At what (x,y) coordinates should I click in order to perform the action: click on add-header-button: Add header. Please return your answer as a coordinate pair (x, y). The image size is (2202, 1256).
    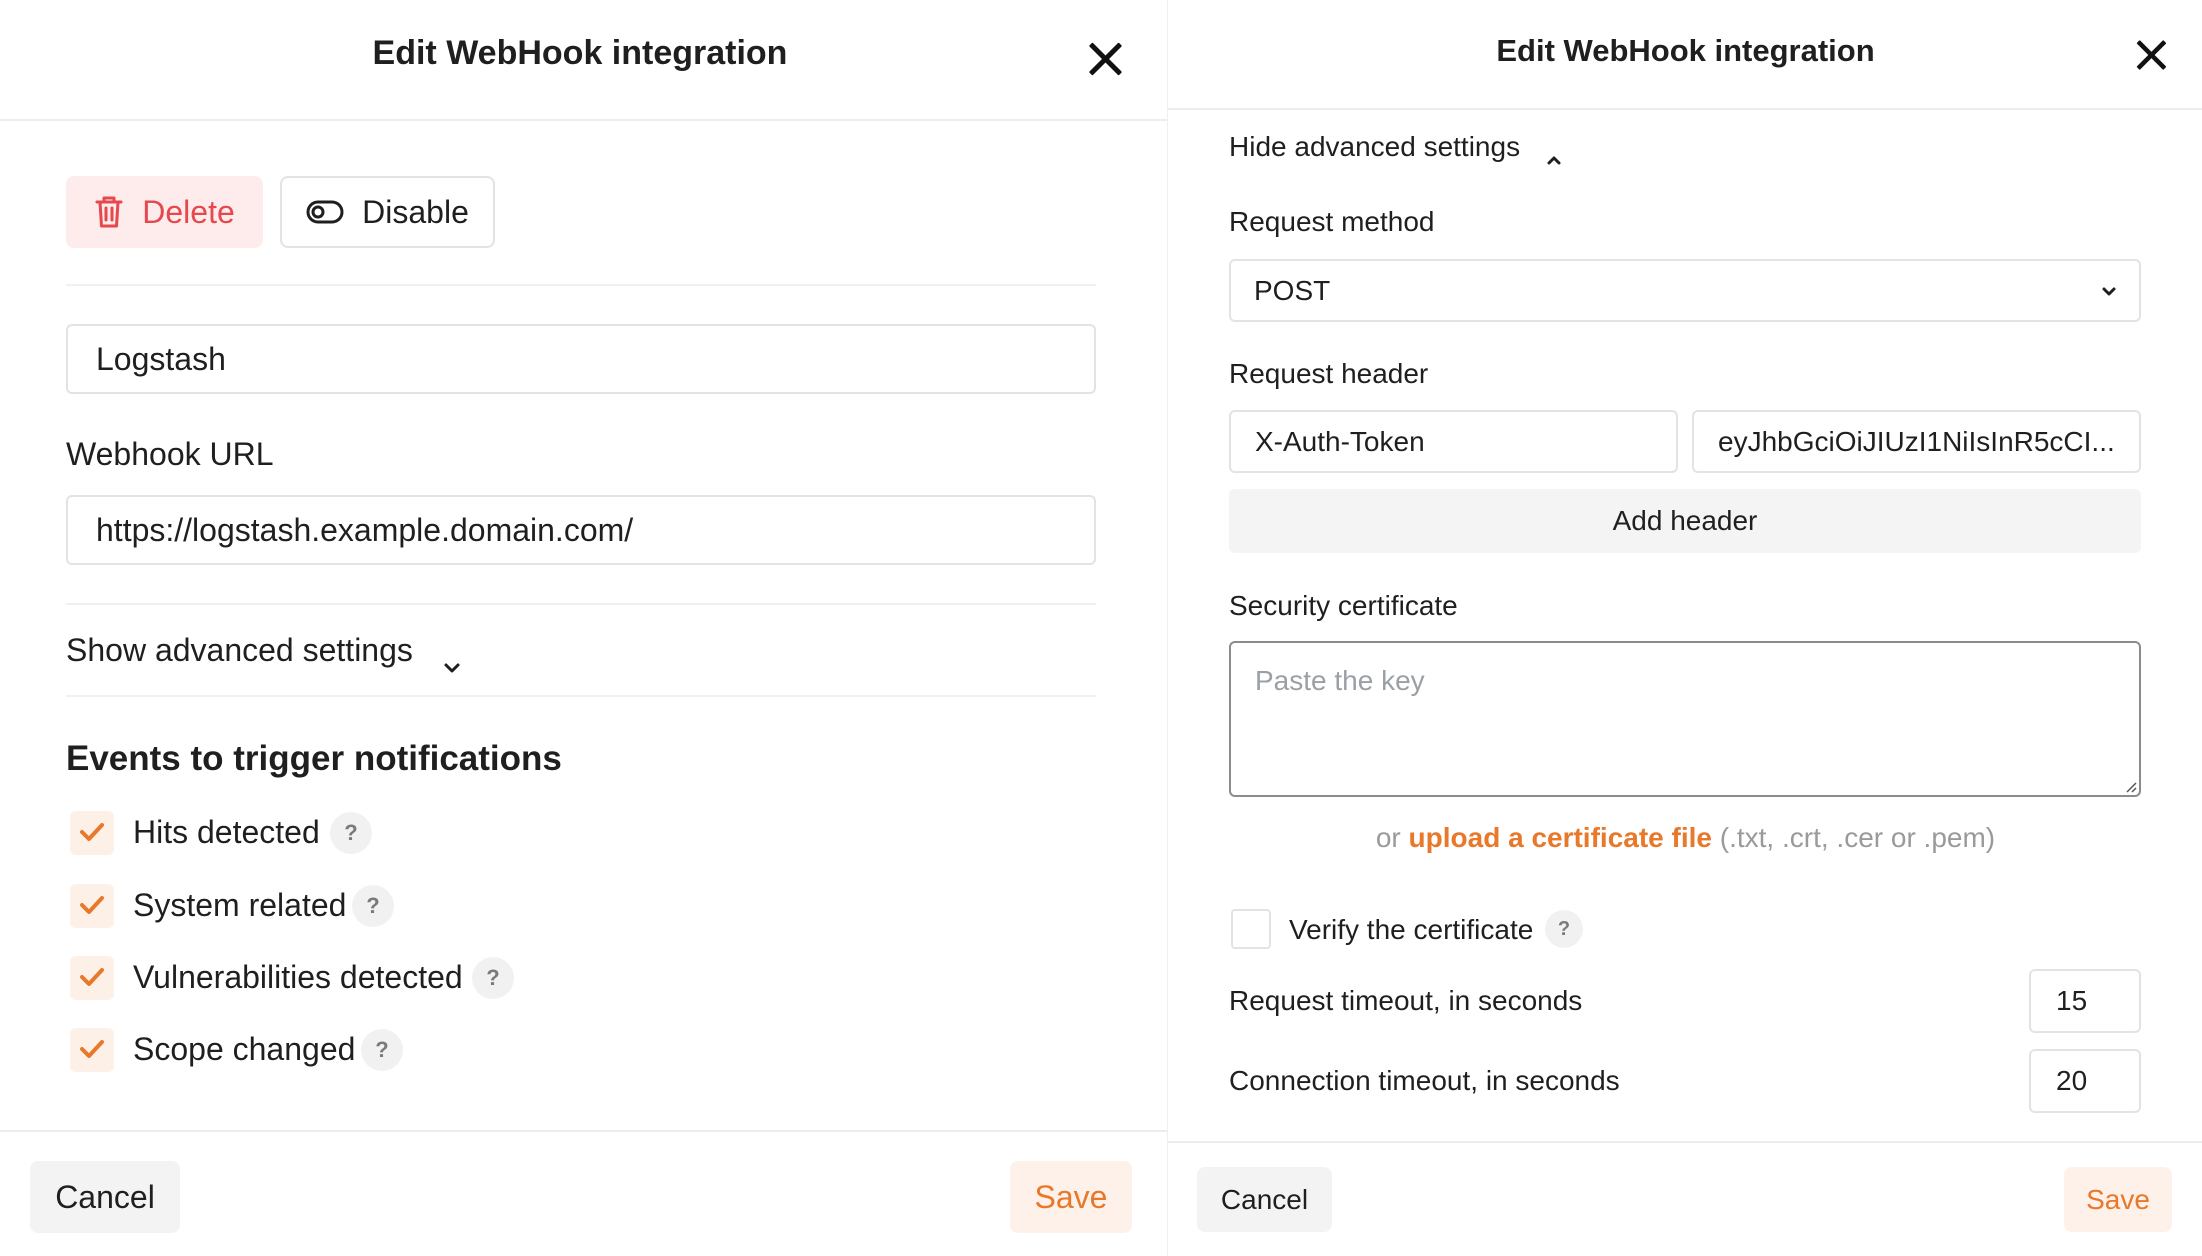
    Looking at the image, I should click on (1685, 521).